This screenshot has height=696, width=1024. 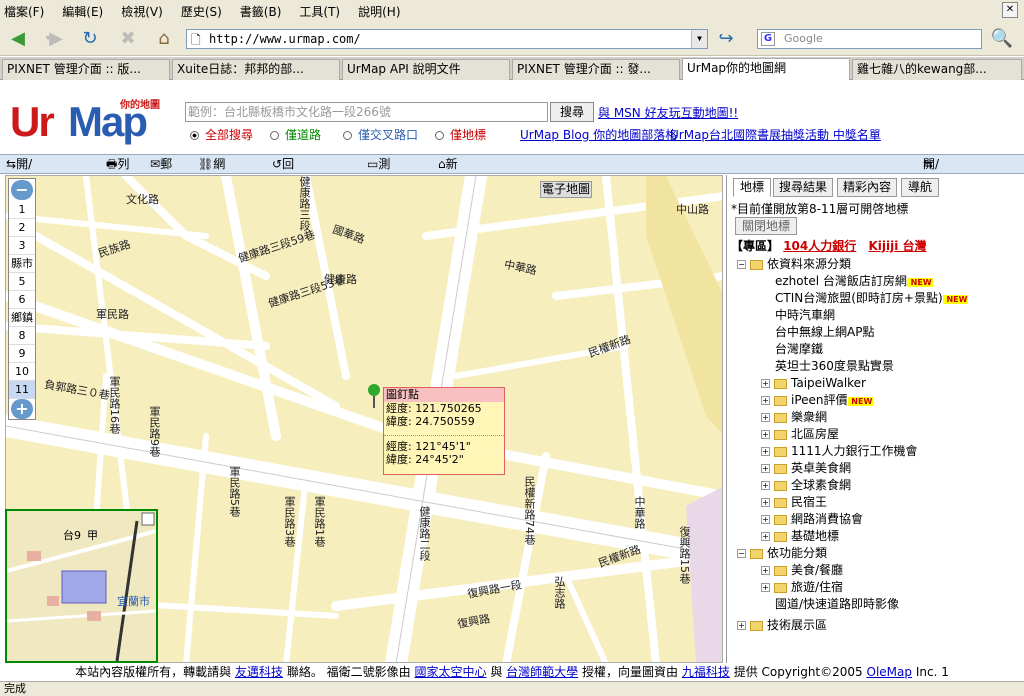 What do you see at coordinates (876, 349) in the screenshot?
I see `tree-item: 台灣摩鐵` at bounding box center [876, 349].